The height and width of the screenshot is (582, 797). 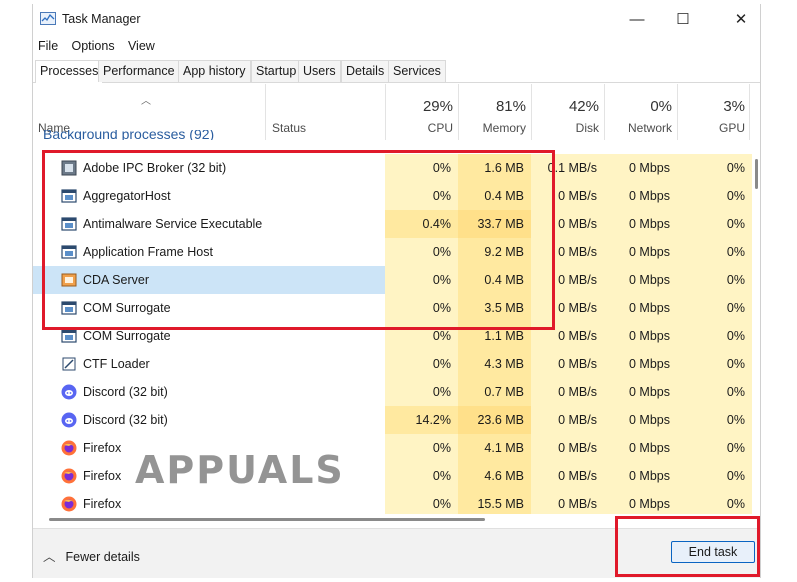 What do you see at coordinates (48, 46) in the screenshot?
I see `menu-file: File` at bounding box center [48, 46].